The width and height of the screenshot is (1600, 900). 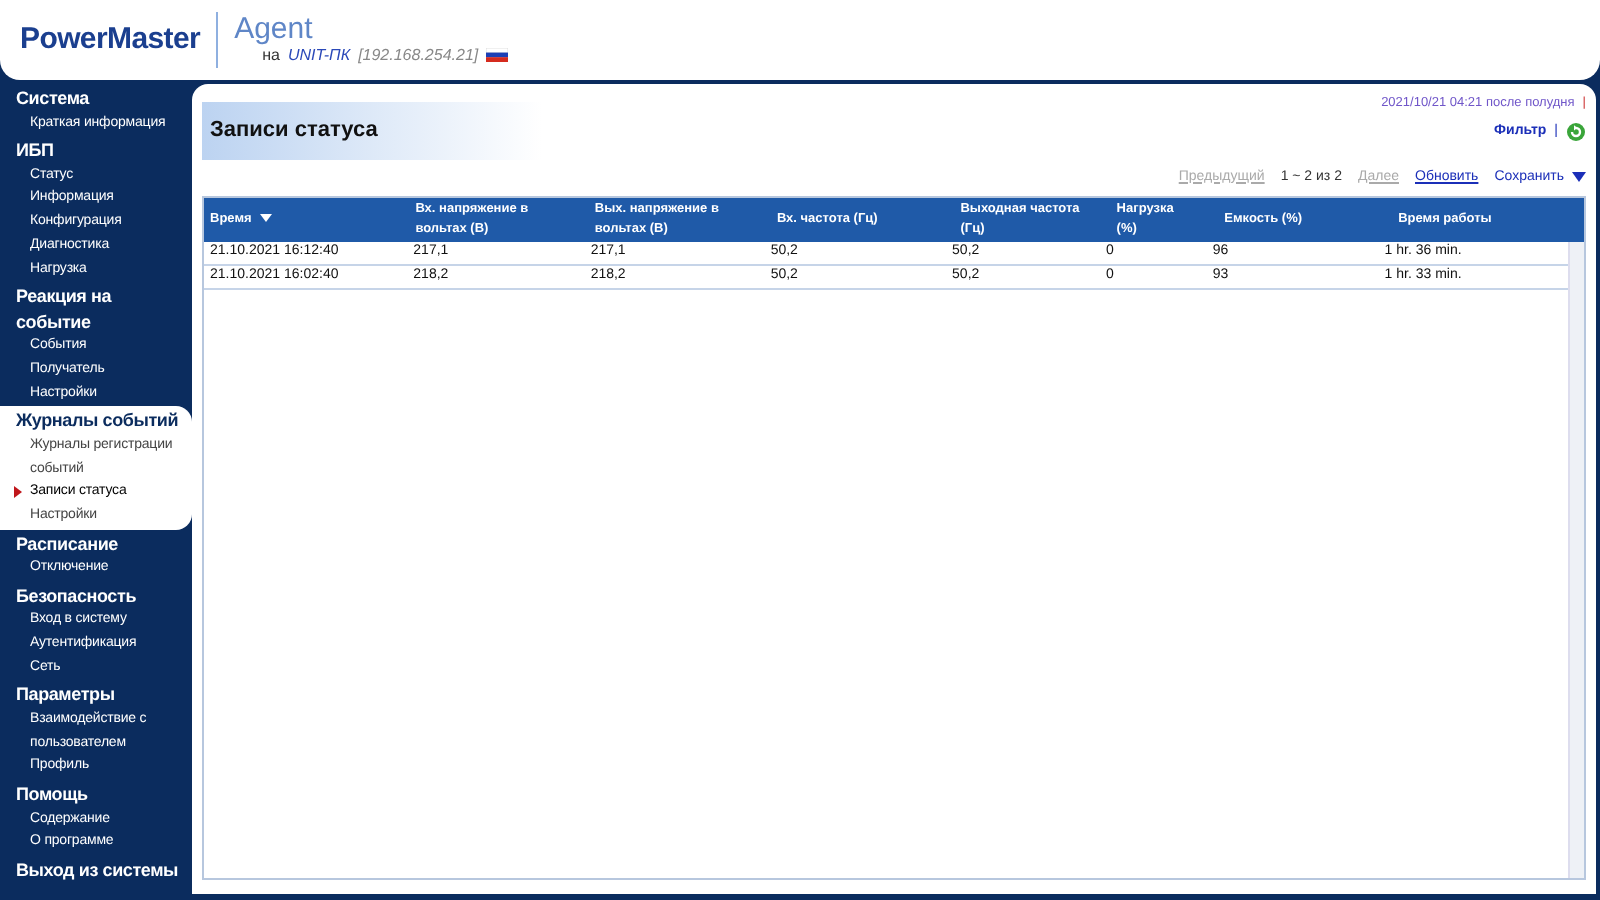 What do you see at coordinates (92, 795) in the screenshot?
I see `menu-group: Помощь` at bounding box center [92, 795].